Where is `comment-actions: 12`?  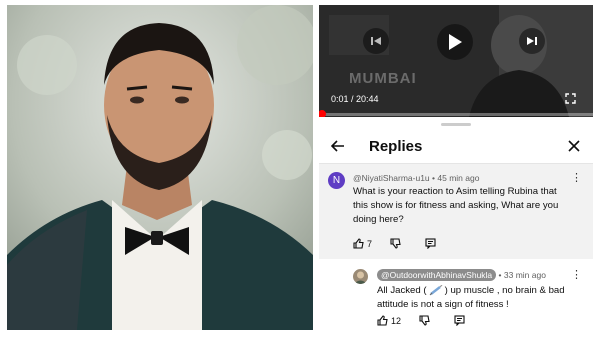
comment-actions: 12 is located at coordinates (421, 320).